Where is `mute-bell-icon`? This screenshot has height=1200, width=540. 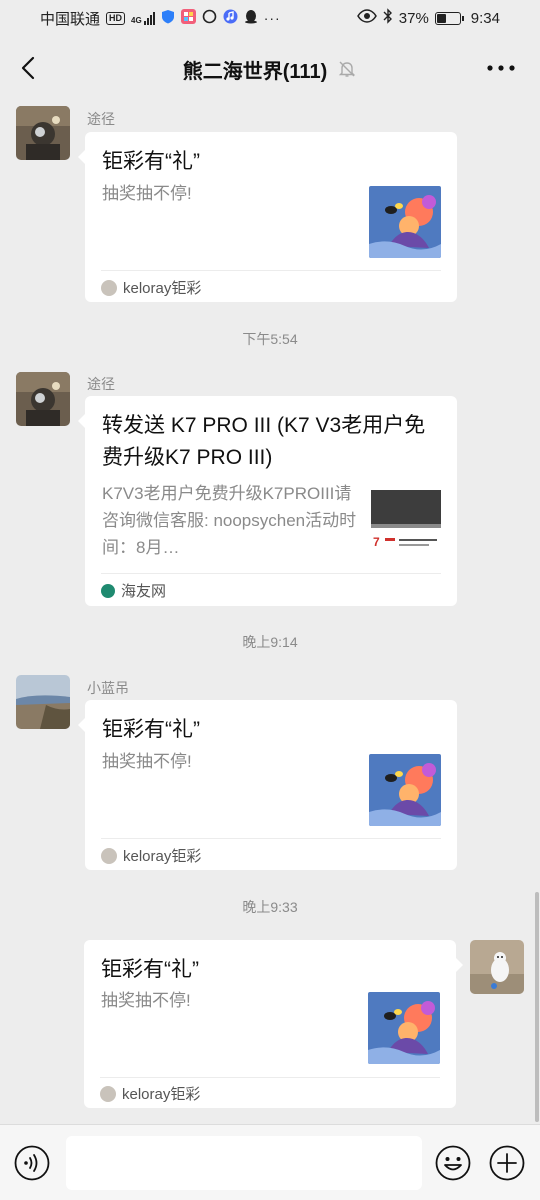 mute-bell-icon is located at coordinates (347, 69).